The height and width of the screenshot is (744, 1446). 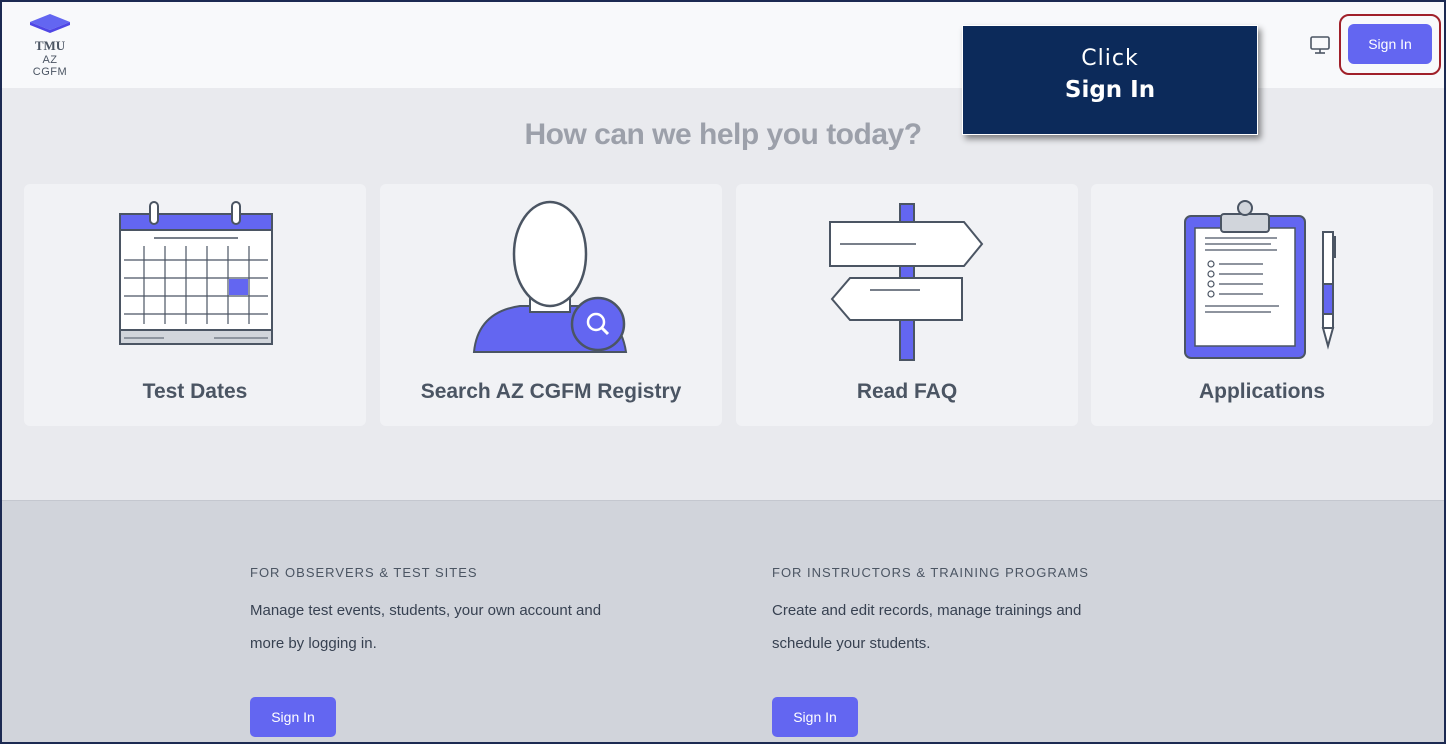 What do you see at coordinates (196, 273) in the screenshot?
I see `calendar-icon` at bounding box center [196, 273].